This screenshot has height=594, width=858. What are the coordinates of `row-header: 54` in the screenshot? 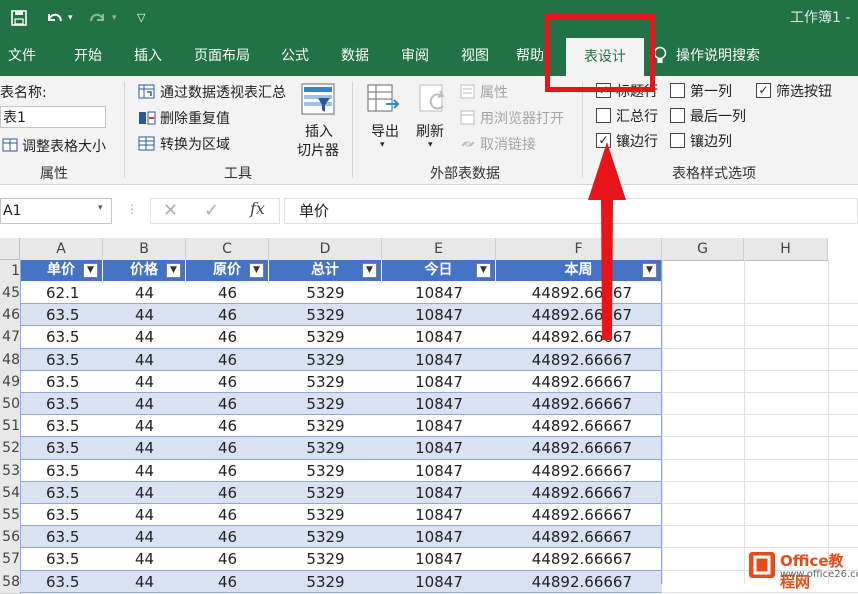 It's located at (10, 493).